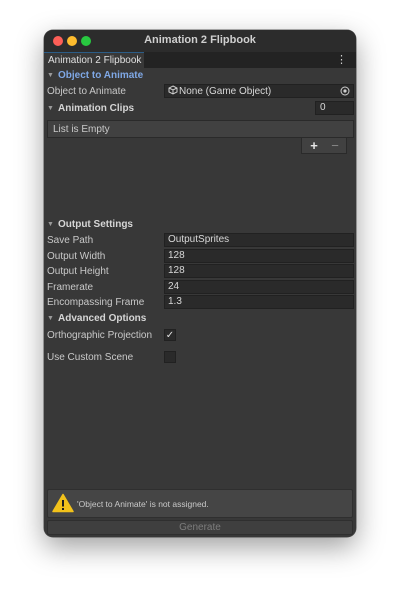 This screenshot has height=595, width=400. Describe the element at coordinates (96, 108) in the screenshot. I see `section-title: Animation Clips` at that location.